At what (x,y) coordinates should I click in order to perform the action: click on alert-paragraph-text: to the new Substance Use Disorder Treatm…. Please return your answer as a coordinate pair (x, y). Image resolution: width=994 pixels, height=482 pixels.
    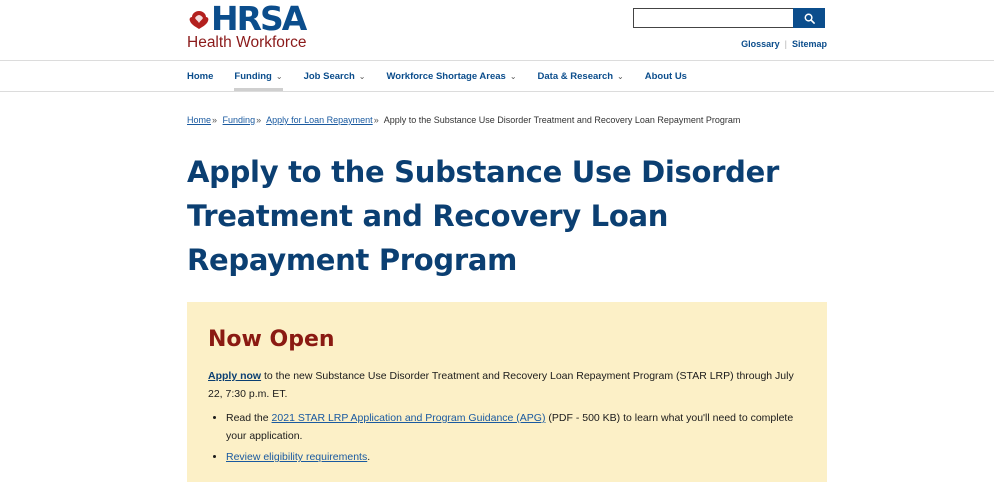
    Looking at the image, I should click on (501, 385).